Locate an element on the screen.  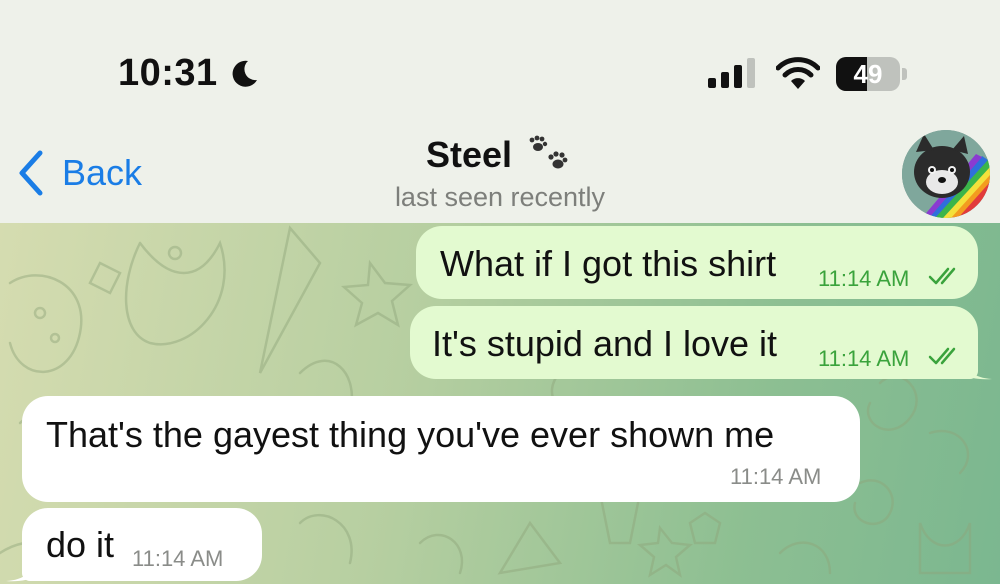
chat-title: Steel last seen recently is located at coordinates (500, 173).